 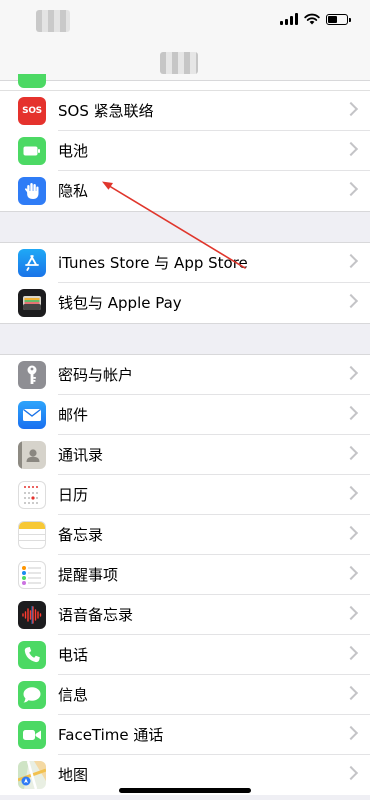 I want to click on row-phone: 电话, so click(x=185, y=655).